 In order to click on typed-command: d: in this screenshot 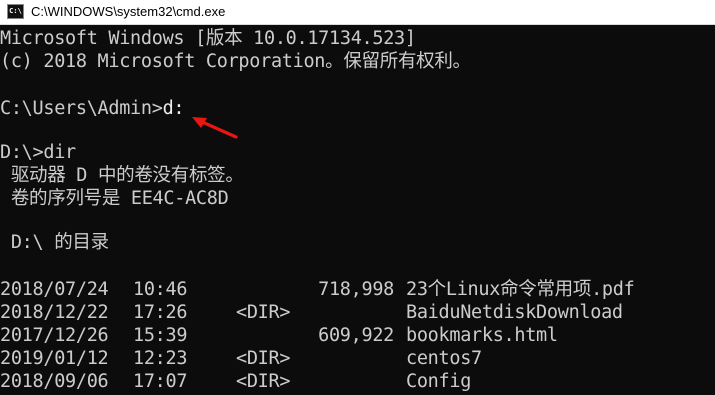, I will do `click(173, 108)`.